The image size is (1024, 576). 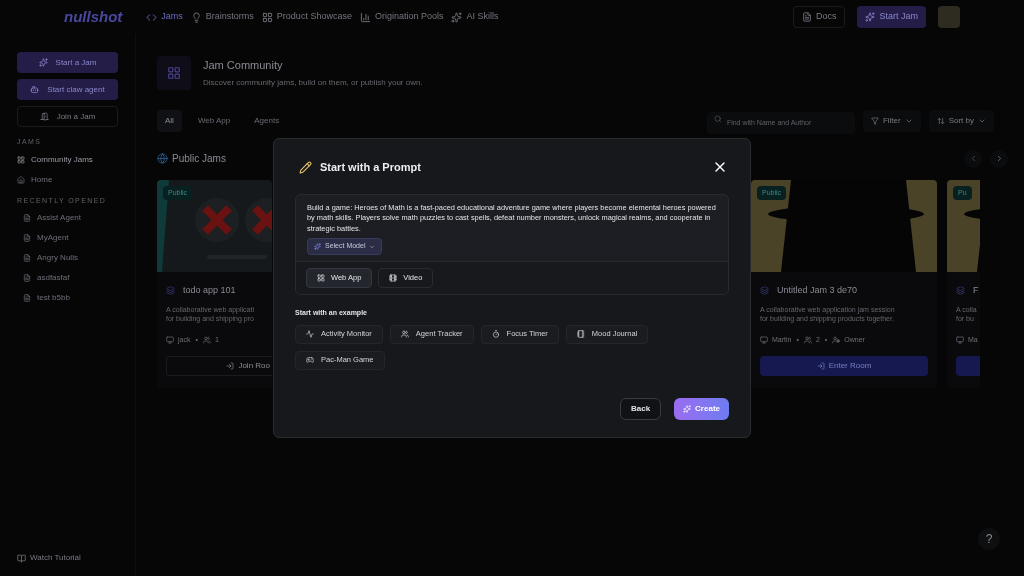 I want to click on logo: nullshot, so click(x=93, y=17).